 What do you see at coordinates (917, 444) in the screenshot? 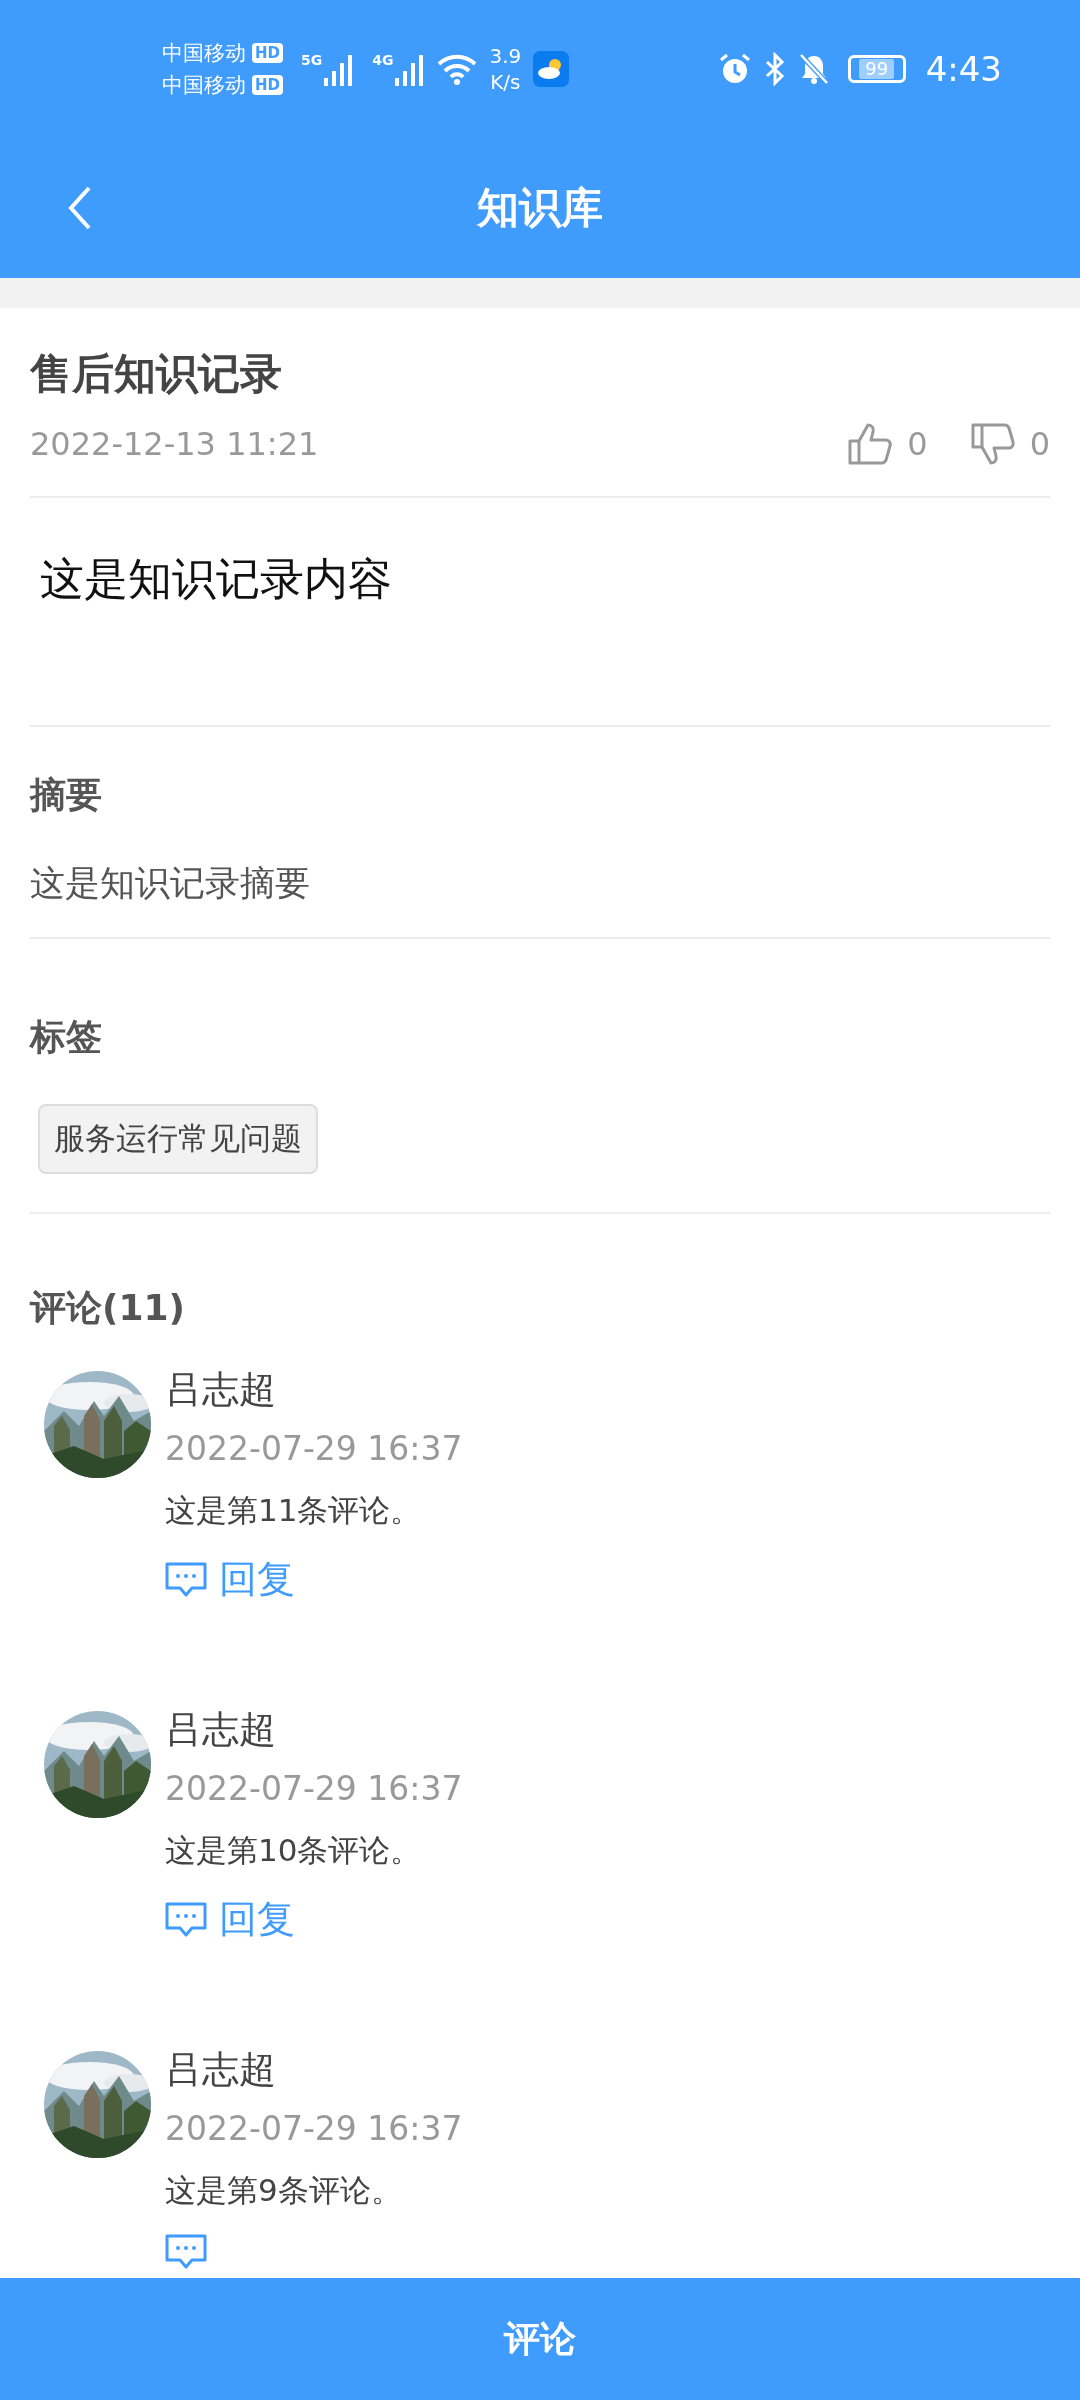
I see `like-count: 0` at bounding box center [917, 444].